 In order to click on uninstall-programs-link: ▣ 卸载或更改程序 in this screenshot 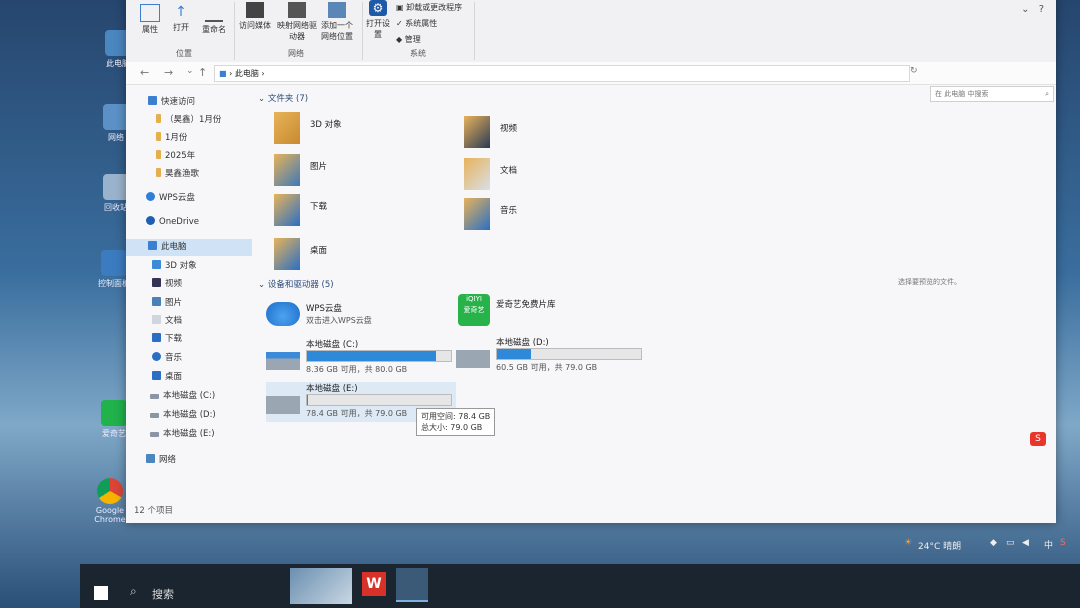, I will do `click(429, 7)`.